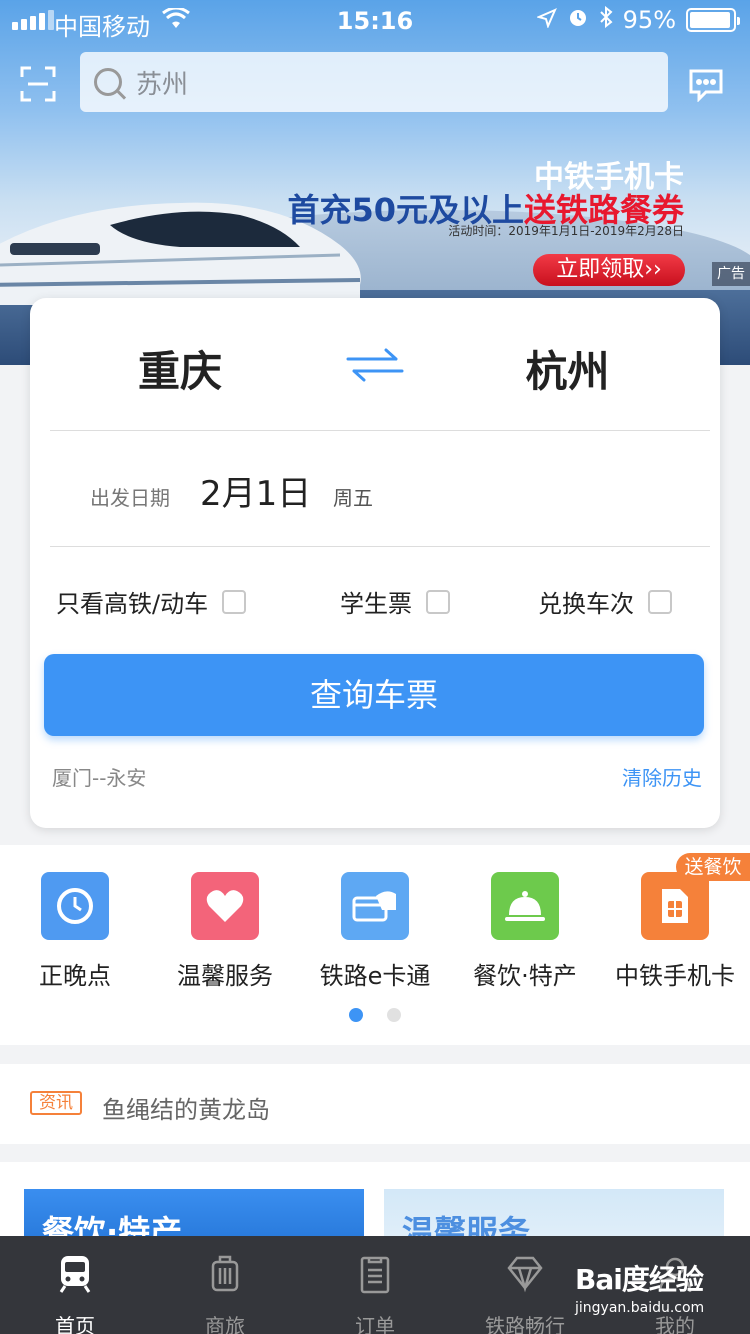 The width and height of the screenshot is (750, 1334). I want to click on scan-button, so click(38, 84).